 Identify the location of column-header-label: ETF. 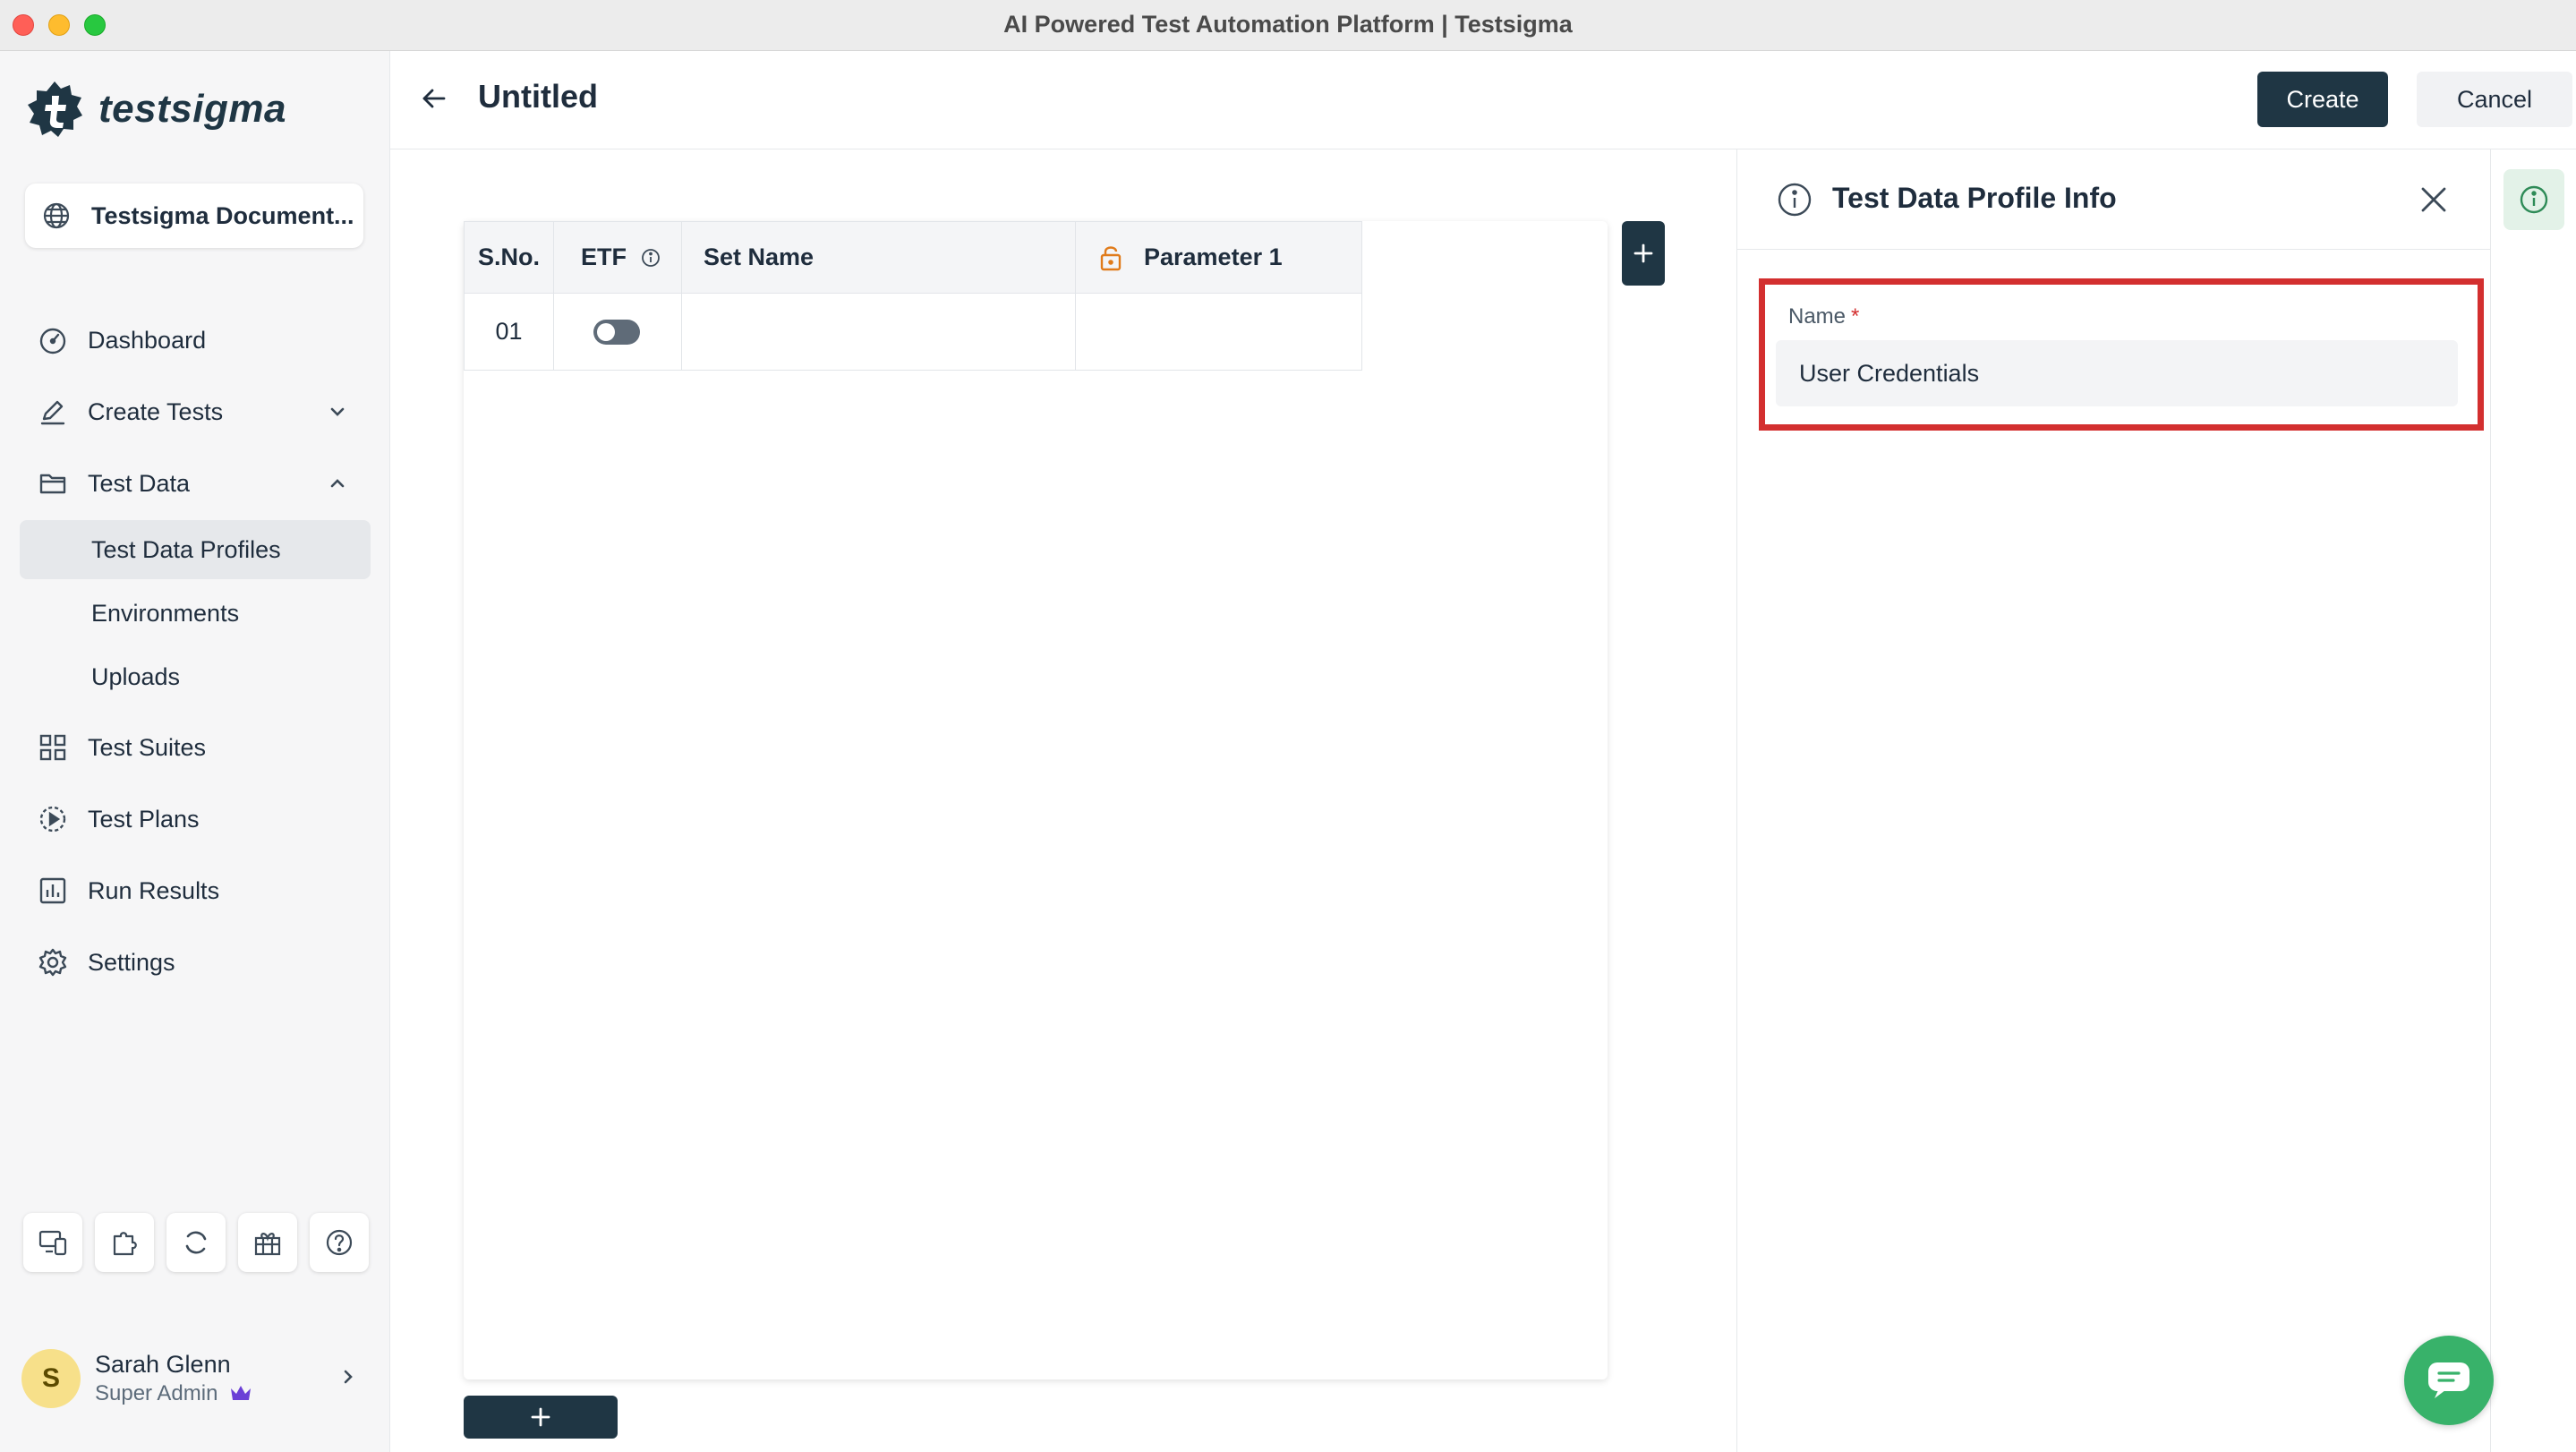
(604, 256).